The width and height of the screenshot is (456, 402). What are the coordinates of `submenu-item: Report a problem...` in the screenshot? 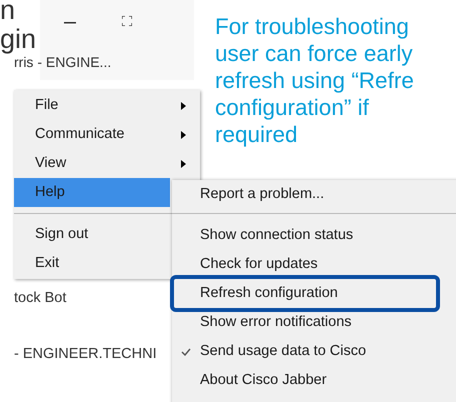 It's located at (262, 195).